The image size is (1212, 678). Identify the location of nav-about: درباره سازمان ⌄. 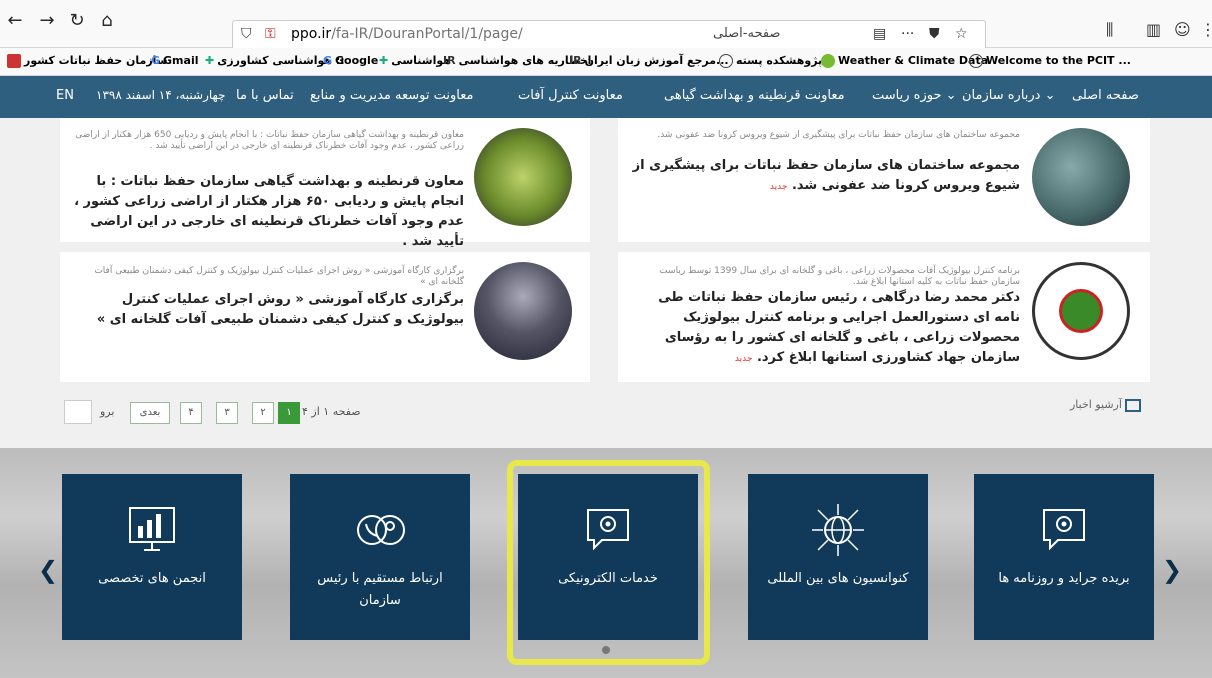
(1009, 95).